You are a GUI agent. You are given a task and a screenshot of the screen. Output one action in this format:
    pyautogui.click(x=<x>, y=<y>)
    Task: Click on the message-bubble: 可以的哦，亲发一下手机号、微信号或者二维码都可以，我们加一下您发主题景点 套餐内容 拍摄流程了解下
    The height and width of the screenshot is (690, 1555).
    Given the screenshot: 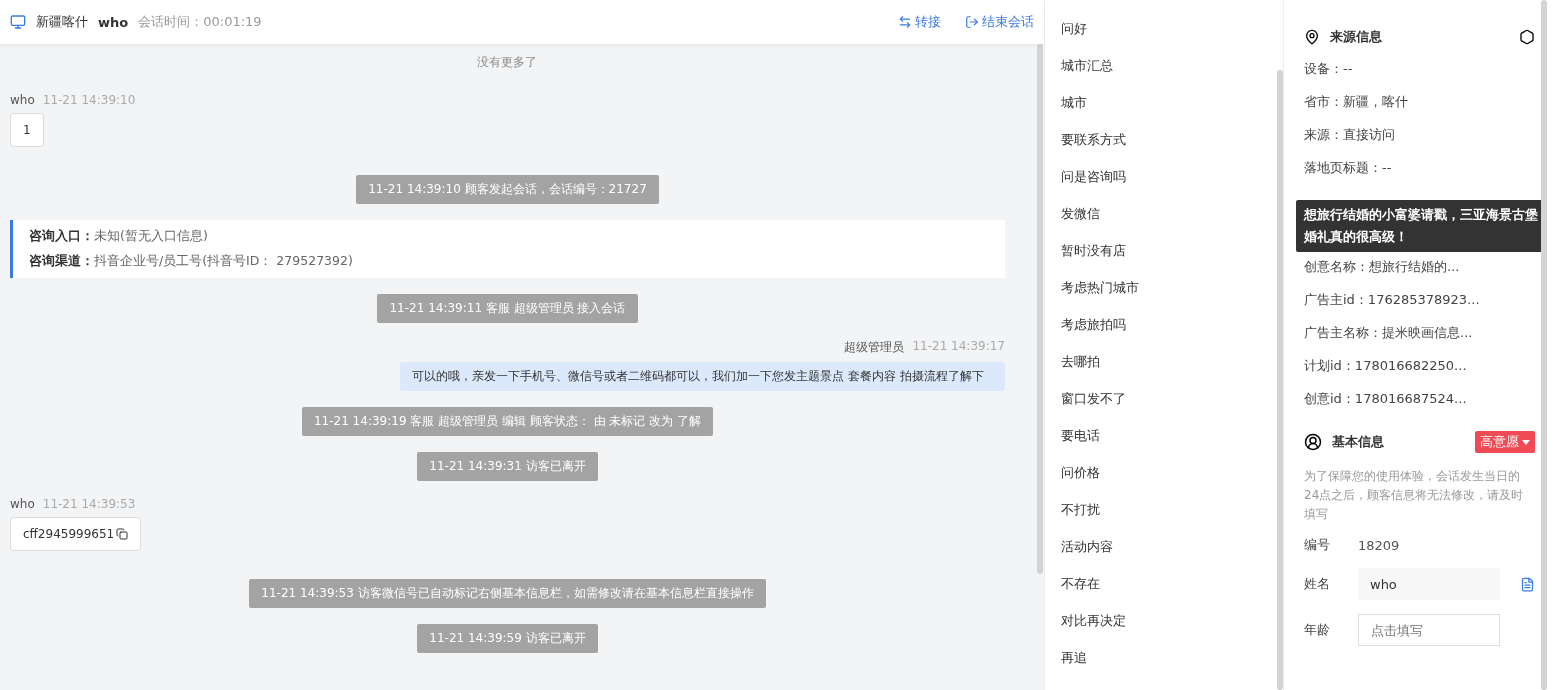 What is the action you would take?
    pyautogui.click(x=702, y=376)
    